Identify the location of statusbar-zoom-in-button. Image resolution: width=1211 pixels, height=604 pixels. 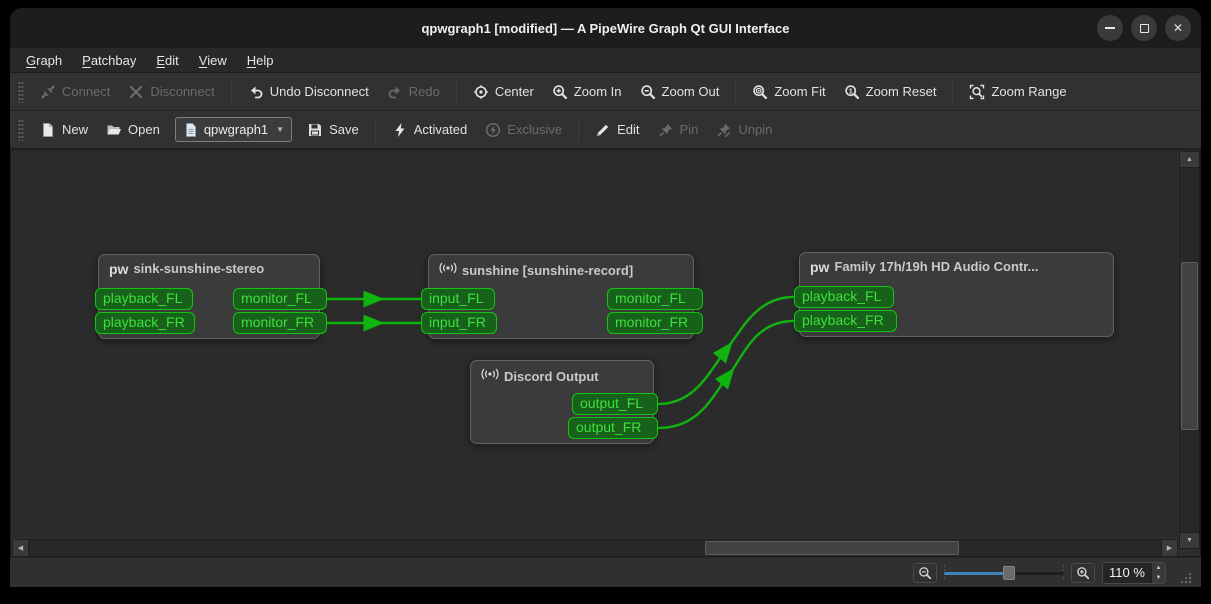
(1083, 572).